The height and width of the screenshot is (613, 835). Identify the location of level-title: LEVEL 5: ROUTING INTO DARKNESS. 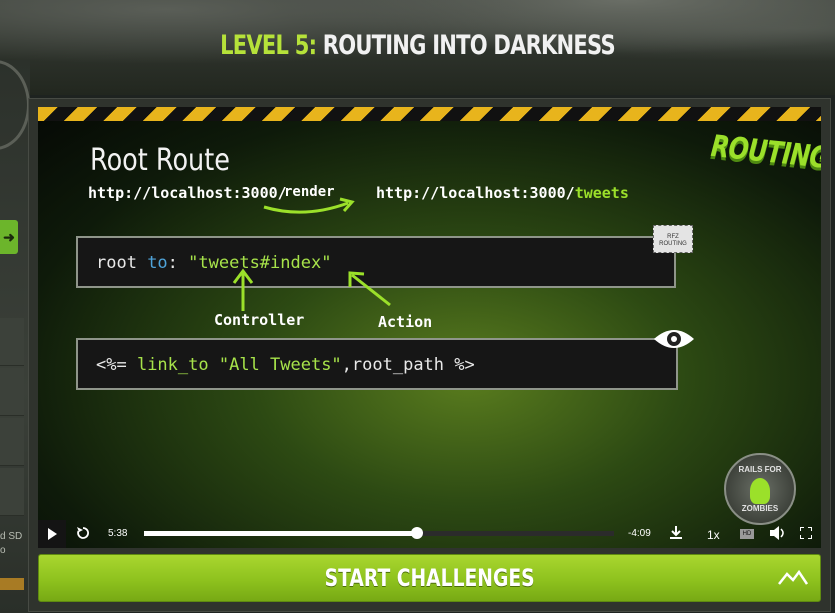
(417, 45).